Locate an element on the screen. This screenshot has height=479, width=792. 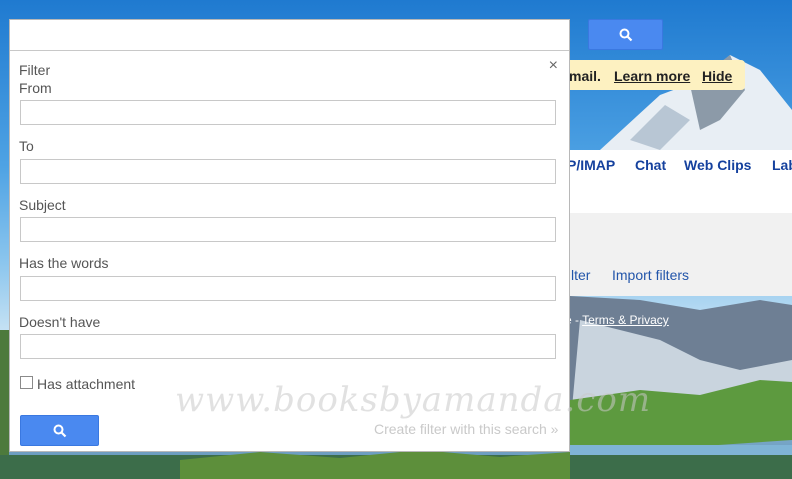
has-attachment-checkbox is located at coordinates (26, 382).